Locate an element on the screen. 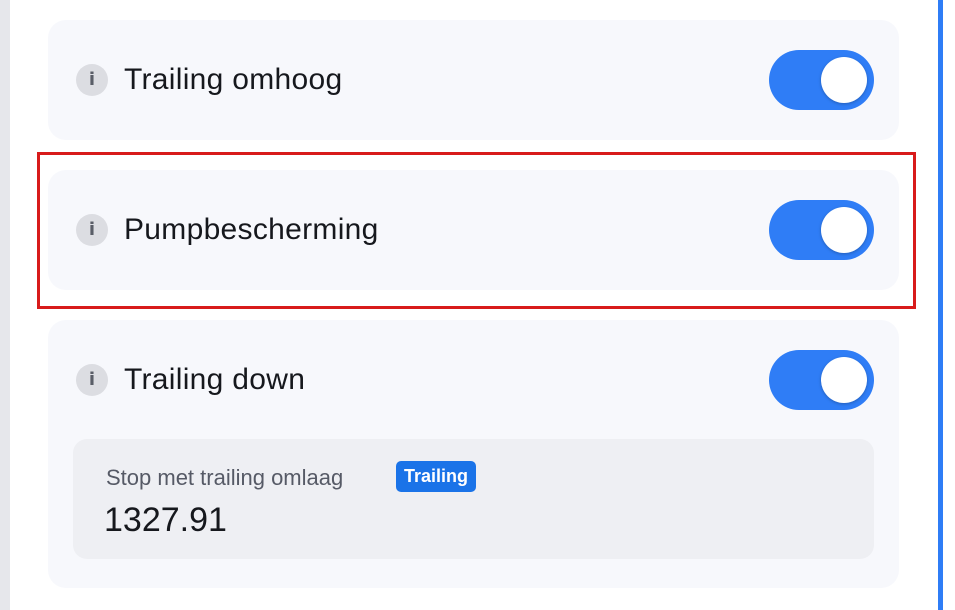 The image size is (955, 610). setting-label: Pumpbescherming is located at coordinates (251, 229).